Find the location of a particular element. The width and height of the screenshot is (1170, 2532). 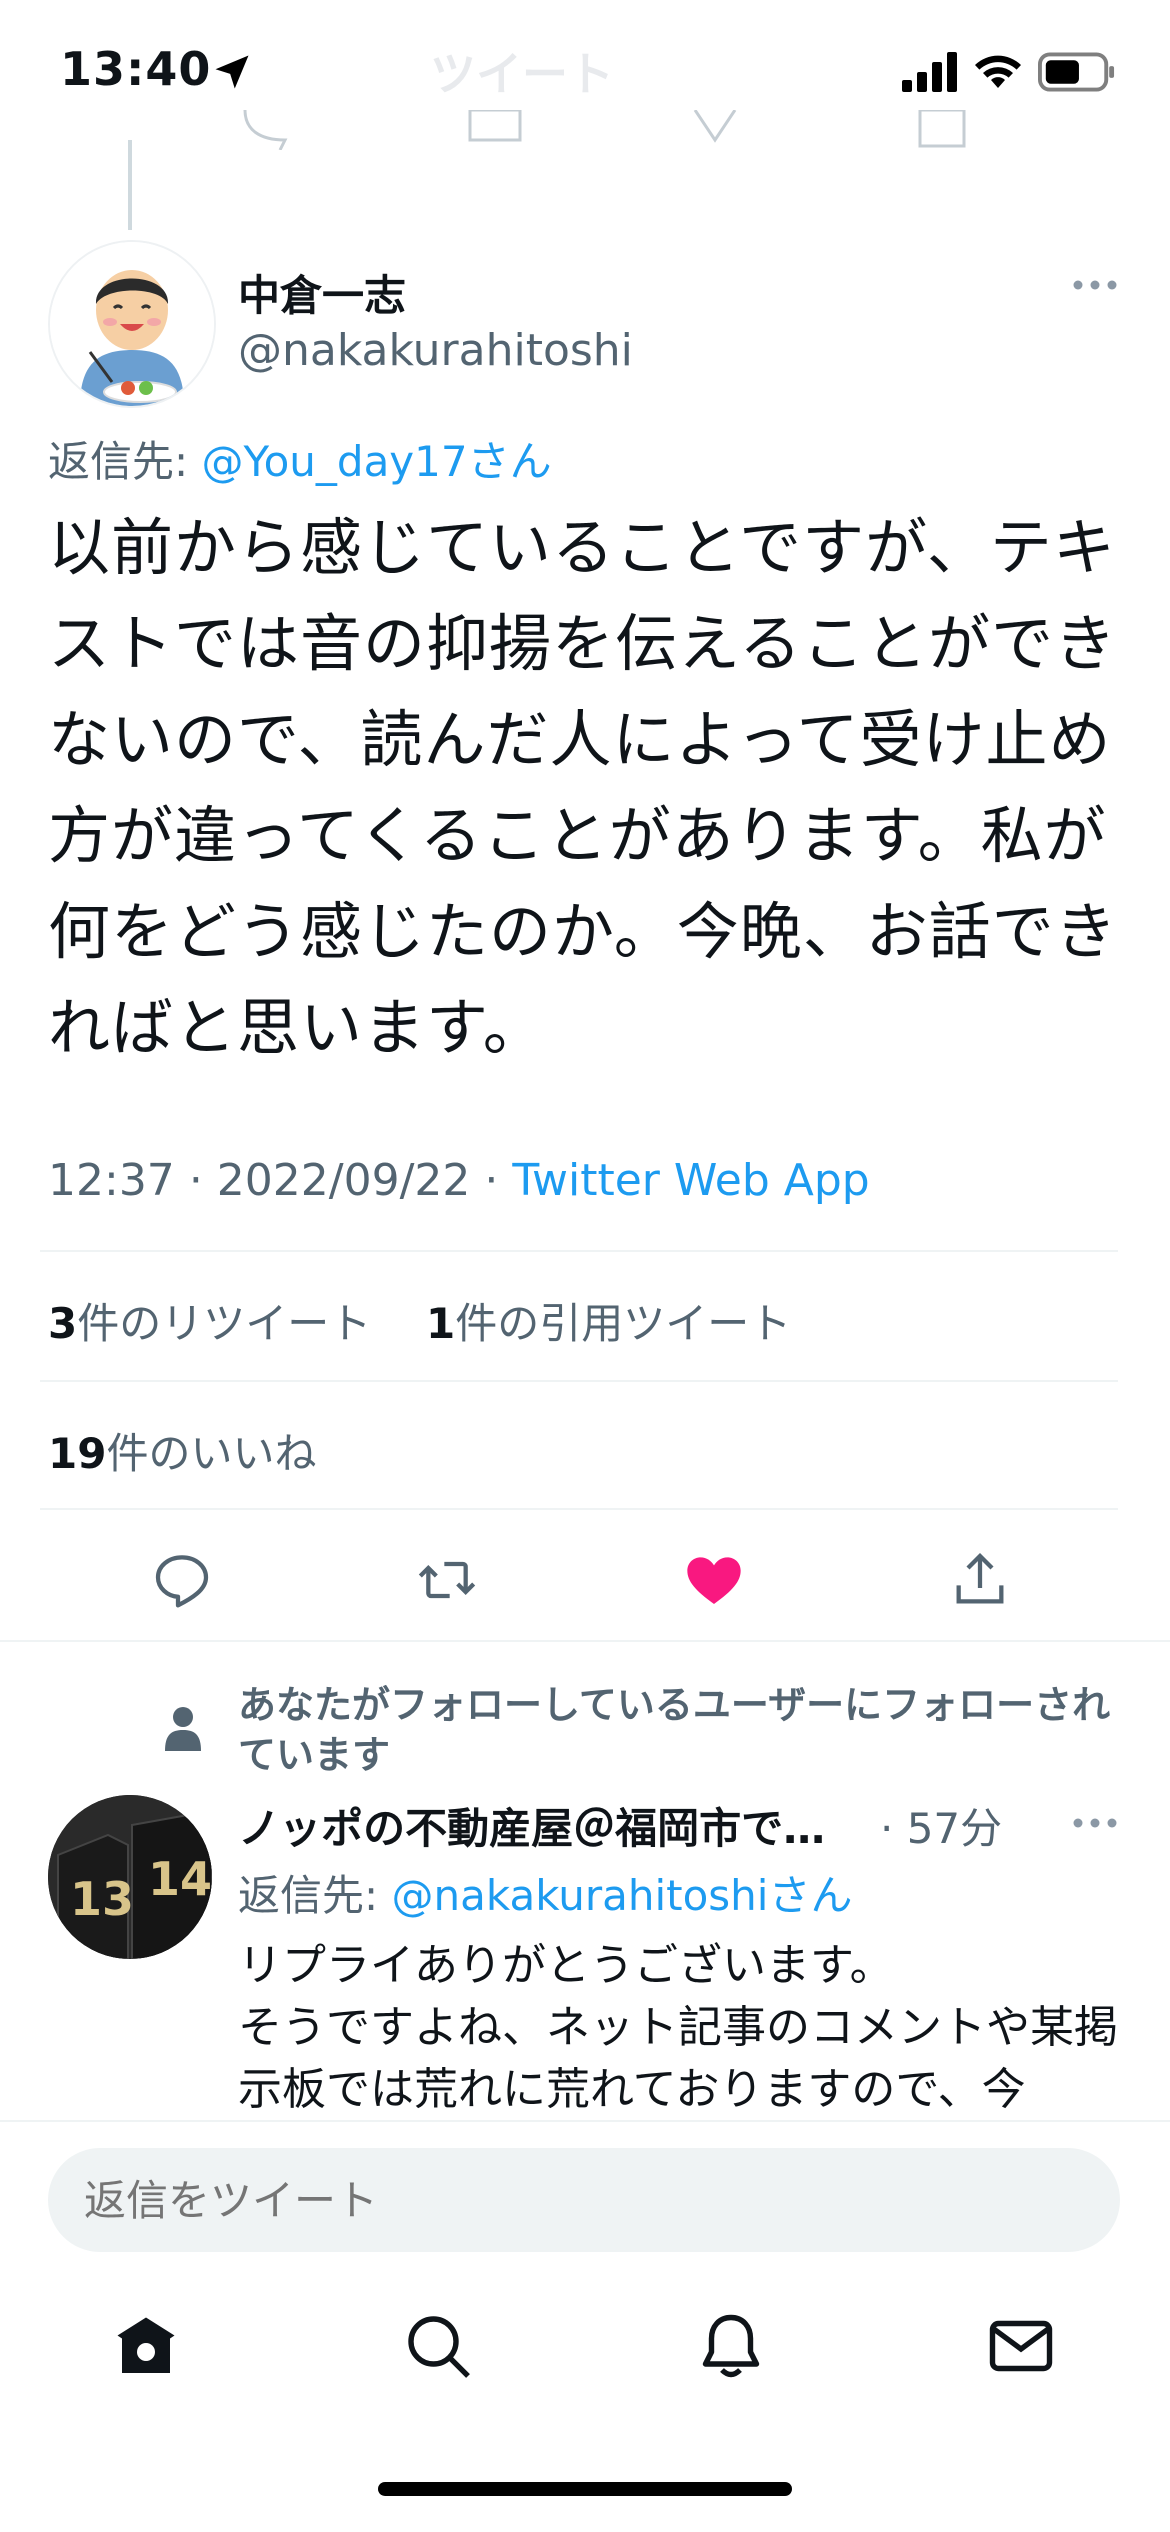

header-title: ツイート is located at coordinates (522, 74).